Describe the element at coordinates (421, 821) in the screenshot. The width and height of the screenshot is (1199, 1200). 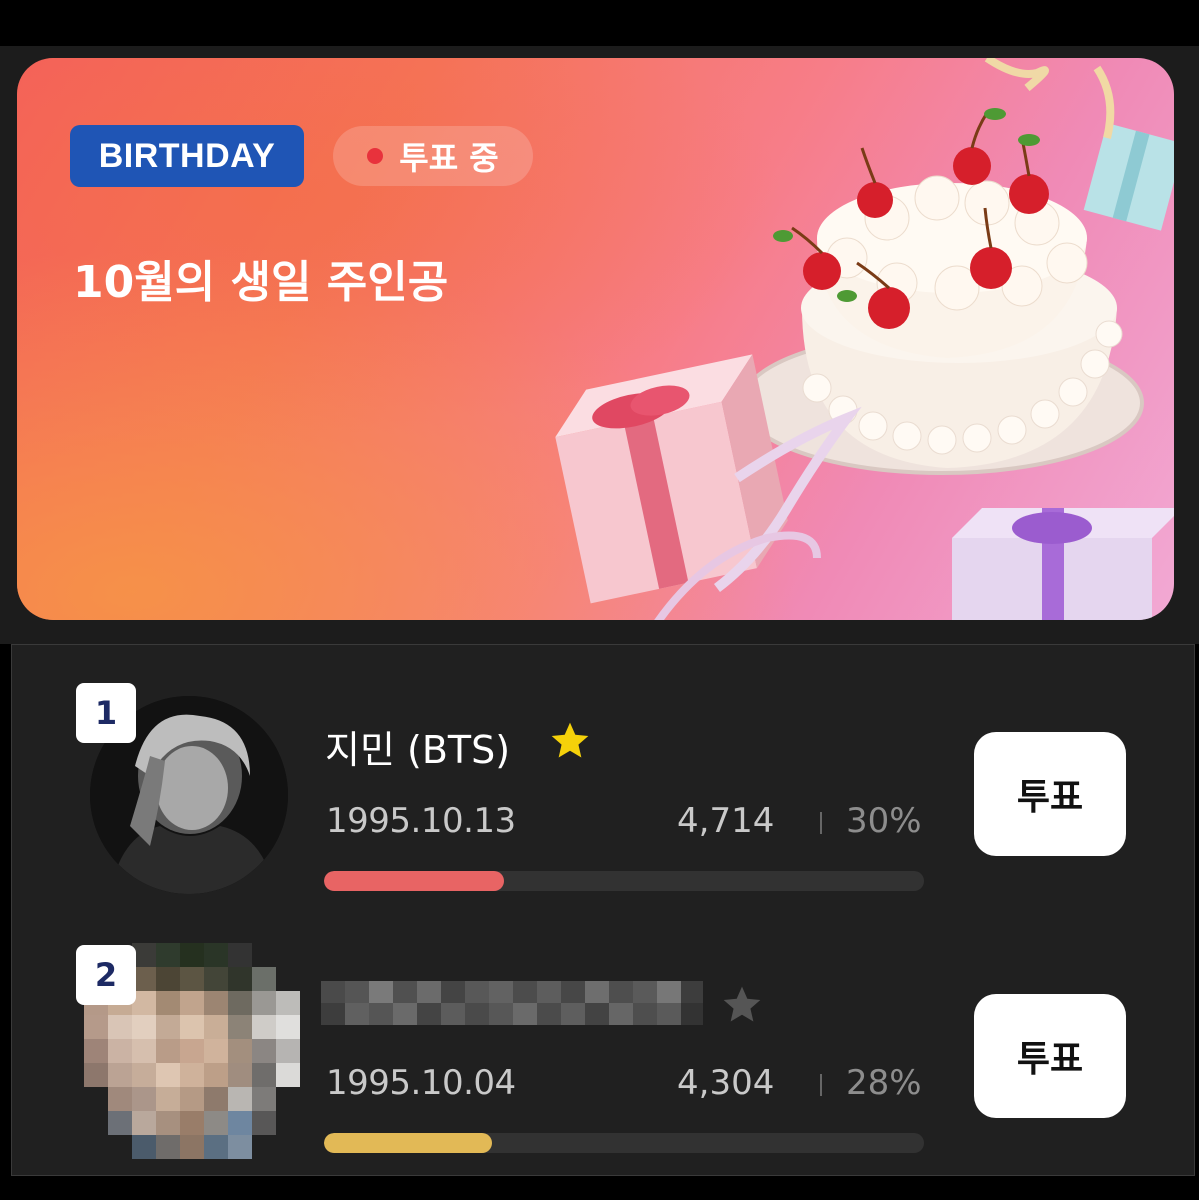
I see `birthdate: 1995.10.13` at that location.